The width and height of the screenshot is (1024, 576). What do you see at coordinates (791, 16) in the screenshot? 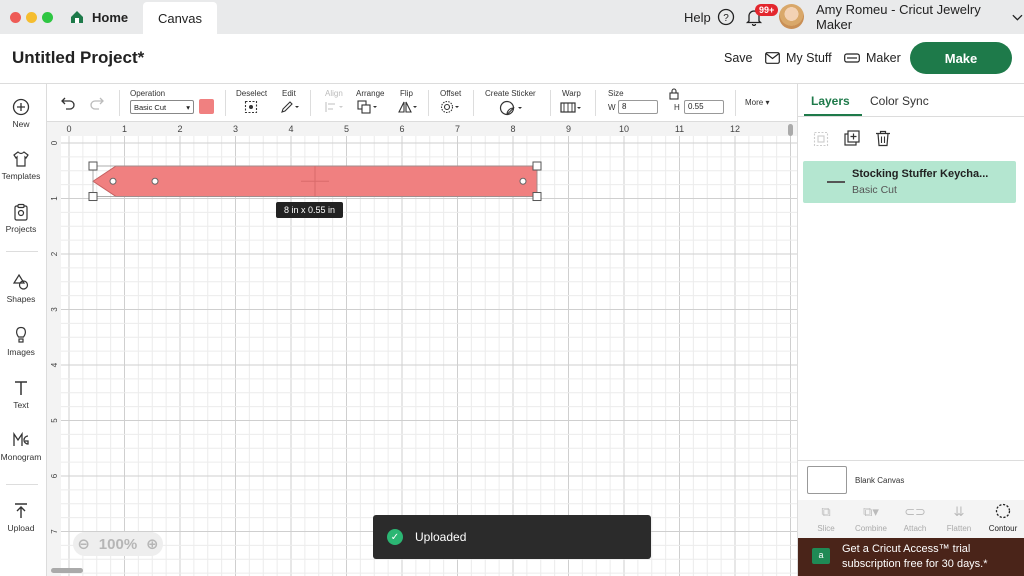
I see `avatar` at bounding box center [791, 16].